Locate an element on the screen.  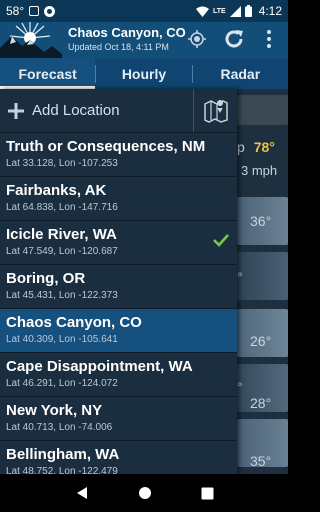
forecast-day-temp: 28° is located at coordinates (261, 403).